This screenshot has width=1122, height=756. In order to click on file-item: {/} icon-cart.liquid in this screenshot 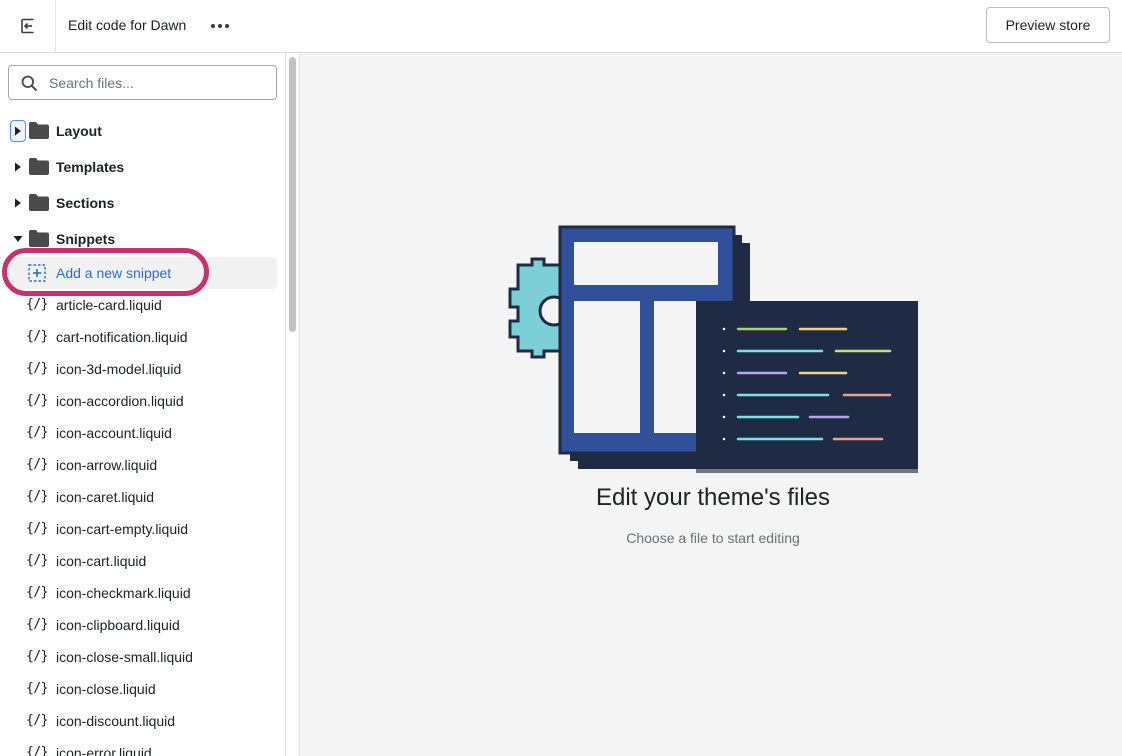, I will do `click(142, 561)`.